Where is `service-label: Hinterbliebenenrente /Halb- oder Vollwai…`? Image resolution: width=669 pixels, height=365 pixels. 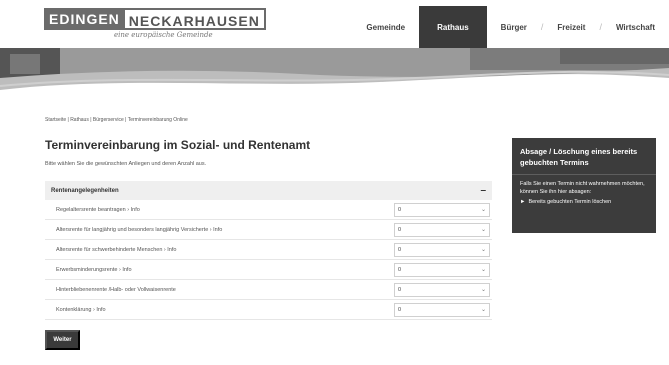 service-label: Hinterbliebenenrente /Halb- oder Vollwai… is located at coordinates (116, 289).